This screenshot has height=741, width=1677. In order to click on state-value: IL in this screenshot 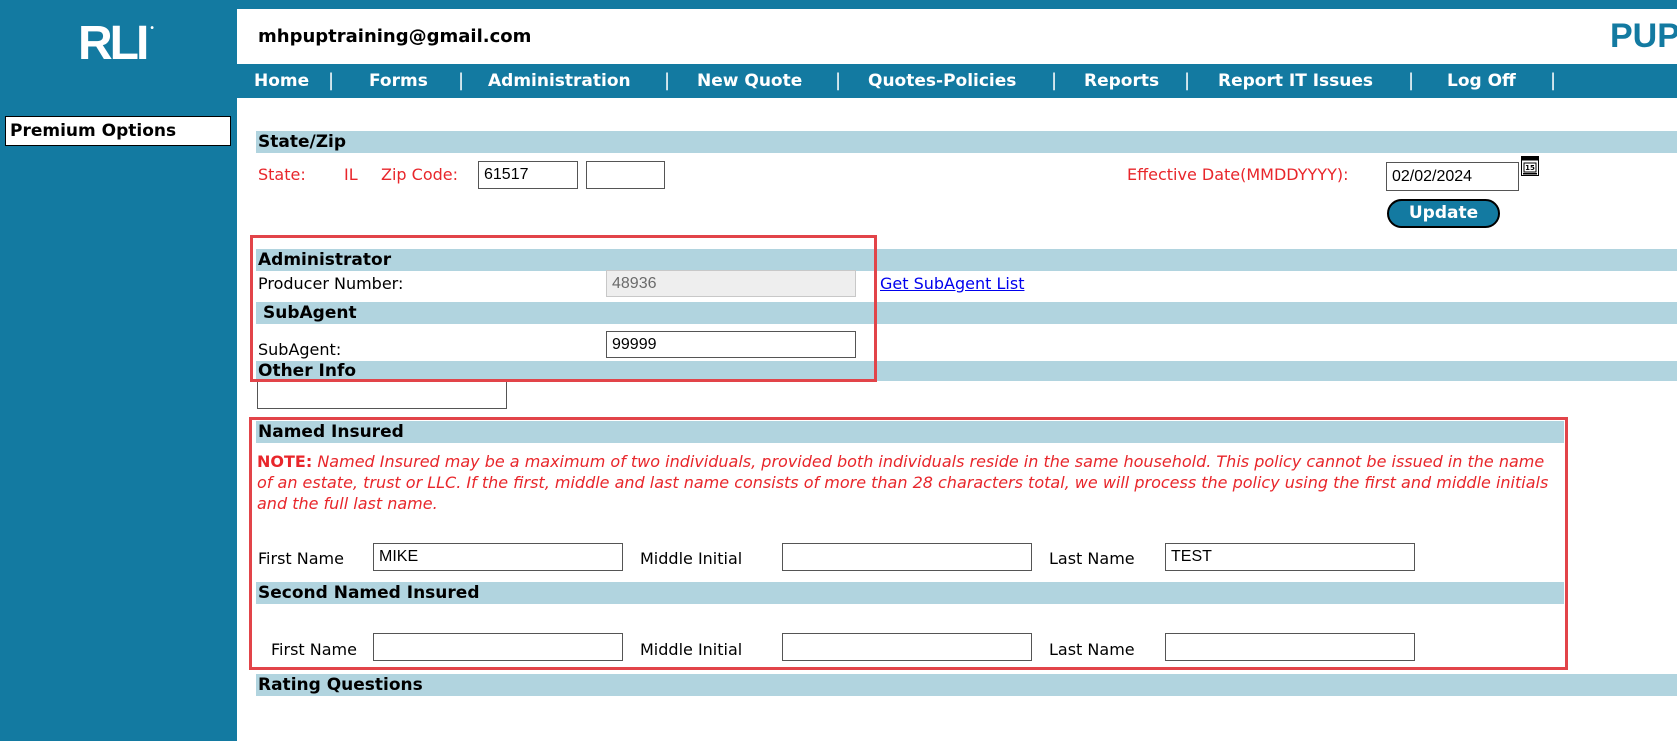, I will do `click(351, 174)`.